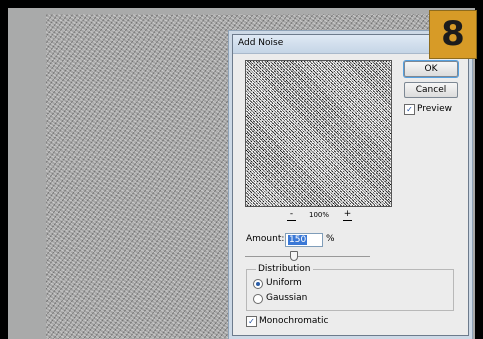 Image resolution: width=483 pixels, height=339 pixels. What do you see at coordinates (435, 109) in the screenshot?
I see `preview-label: Preview` at bounding box center [435, 109].